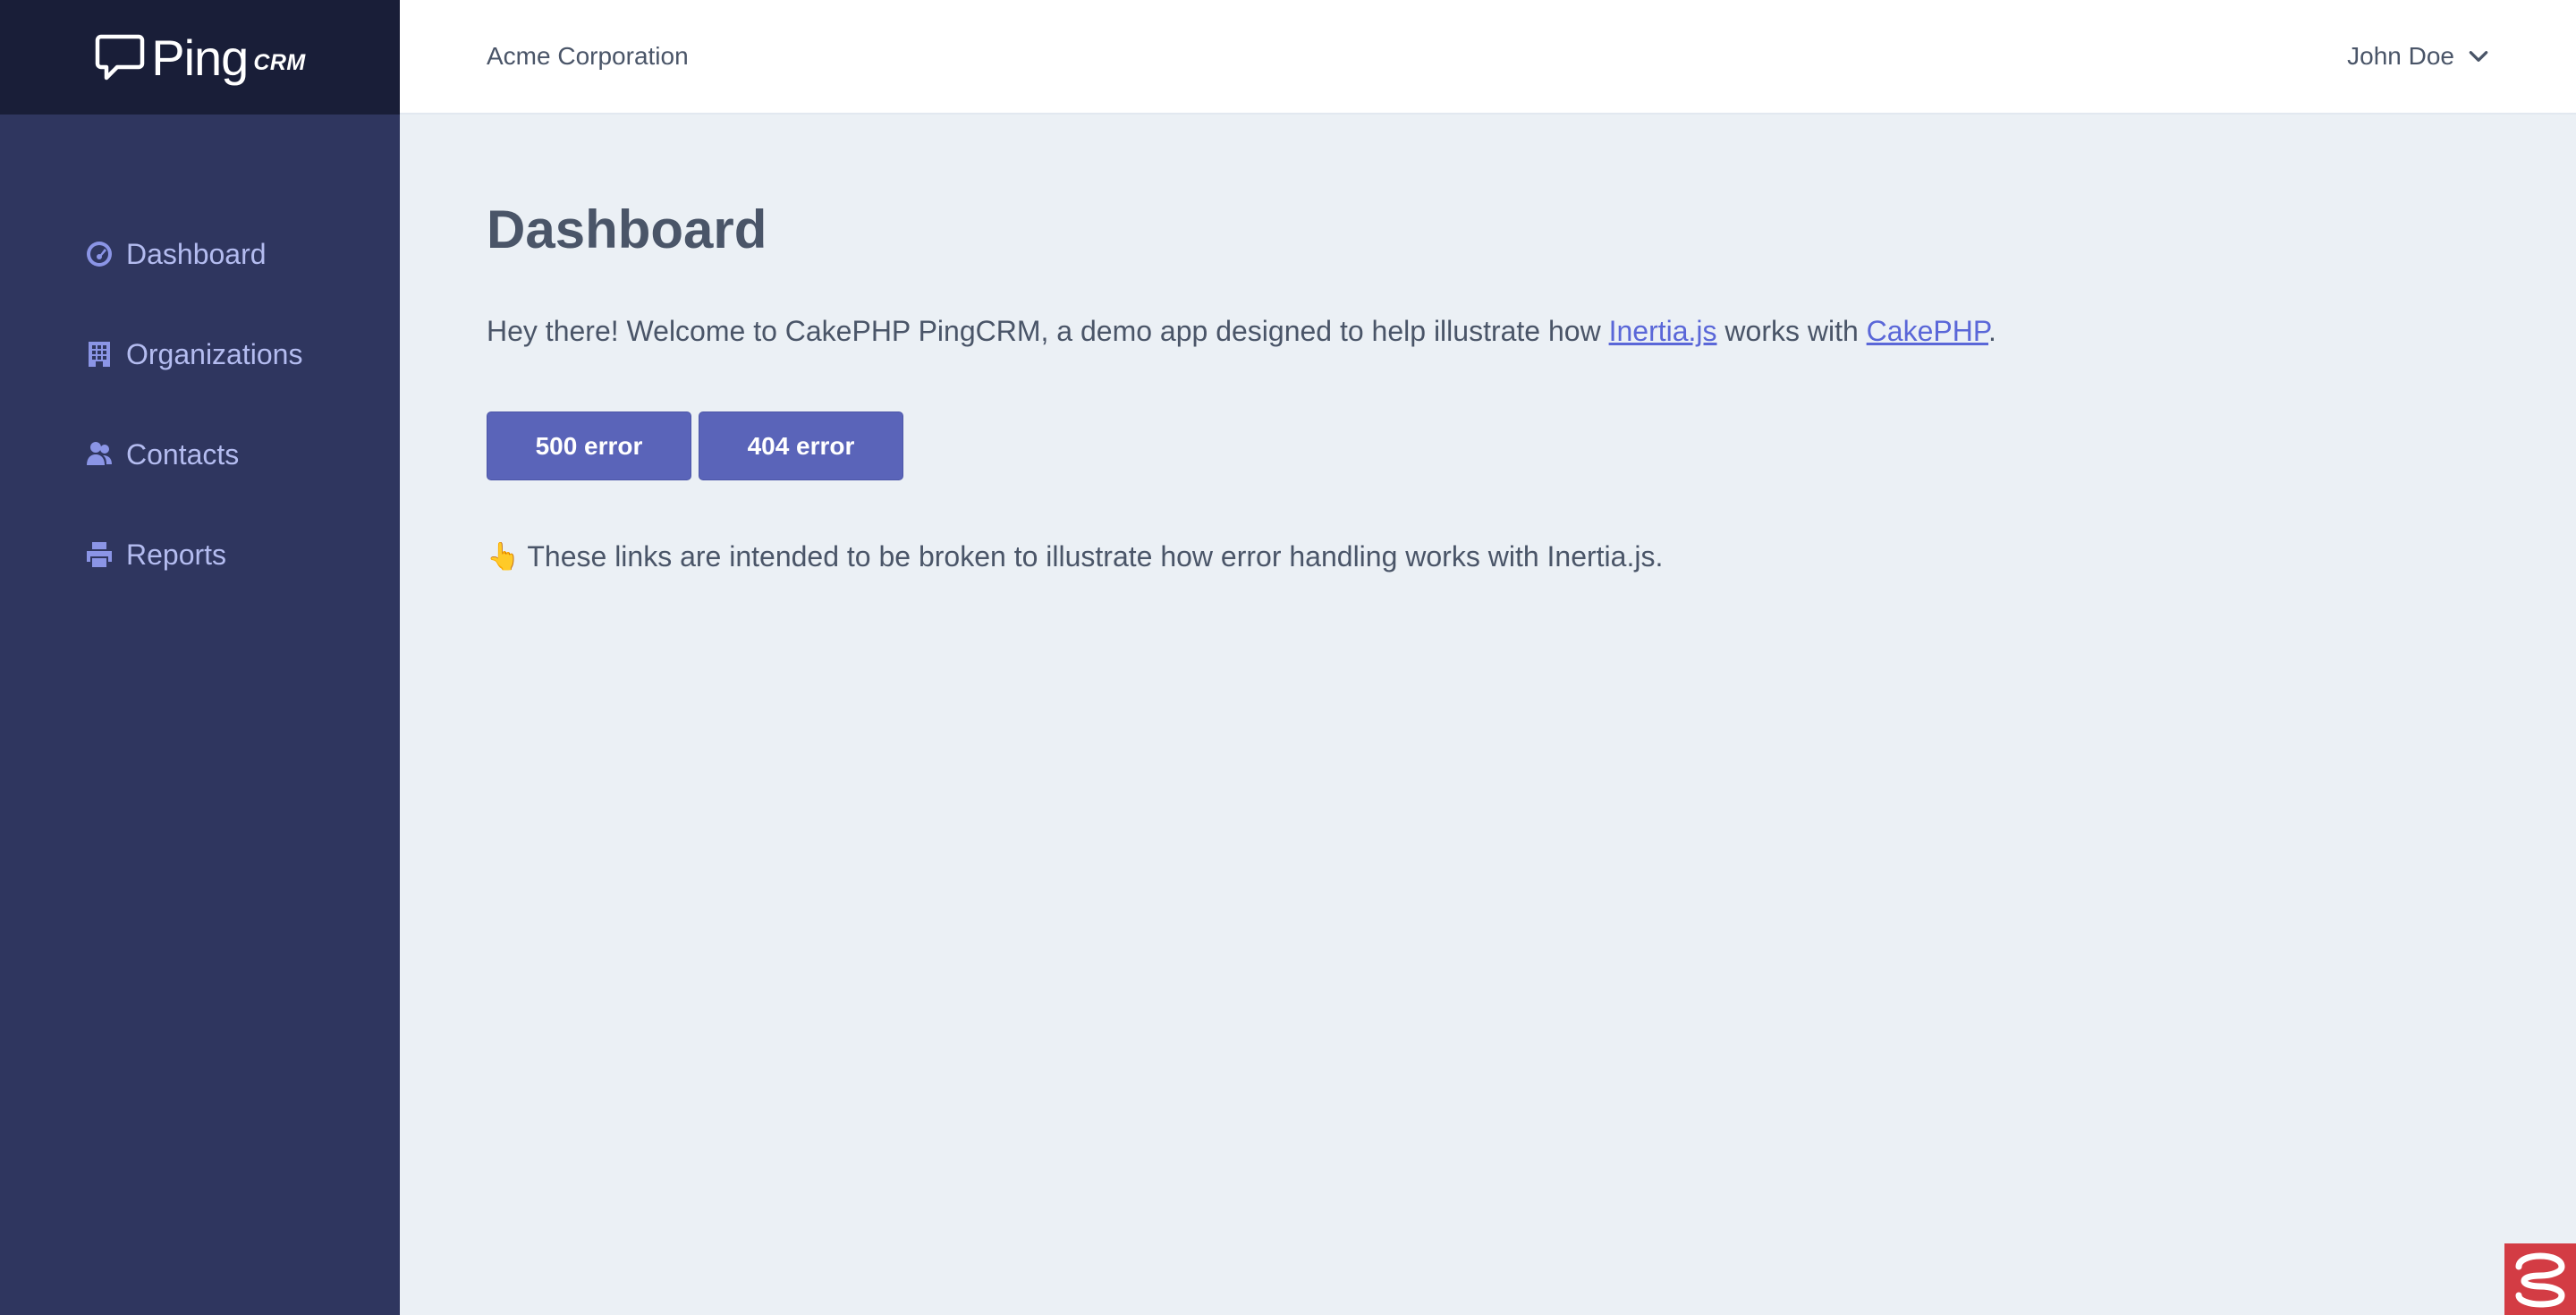 This screenshot has width=2576, height=1315. I want to click on error-500-button: 500 error, so click(589, 445).